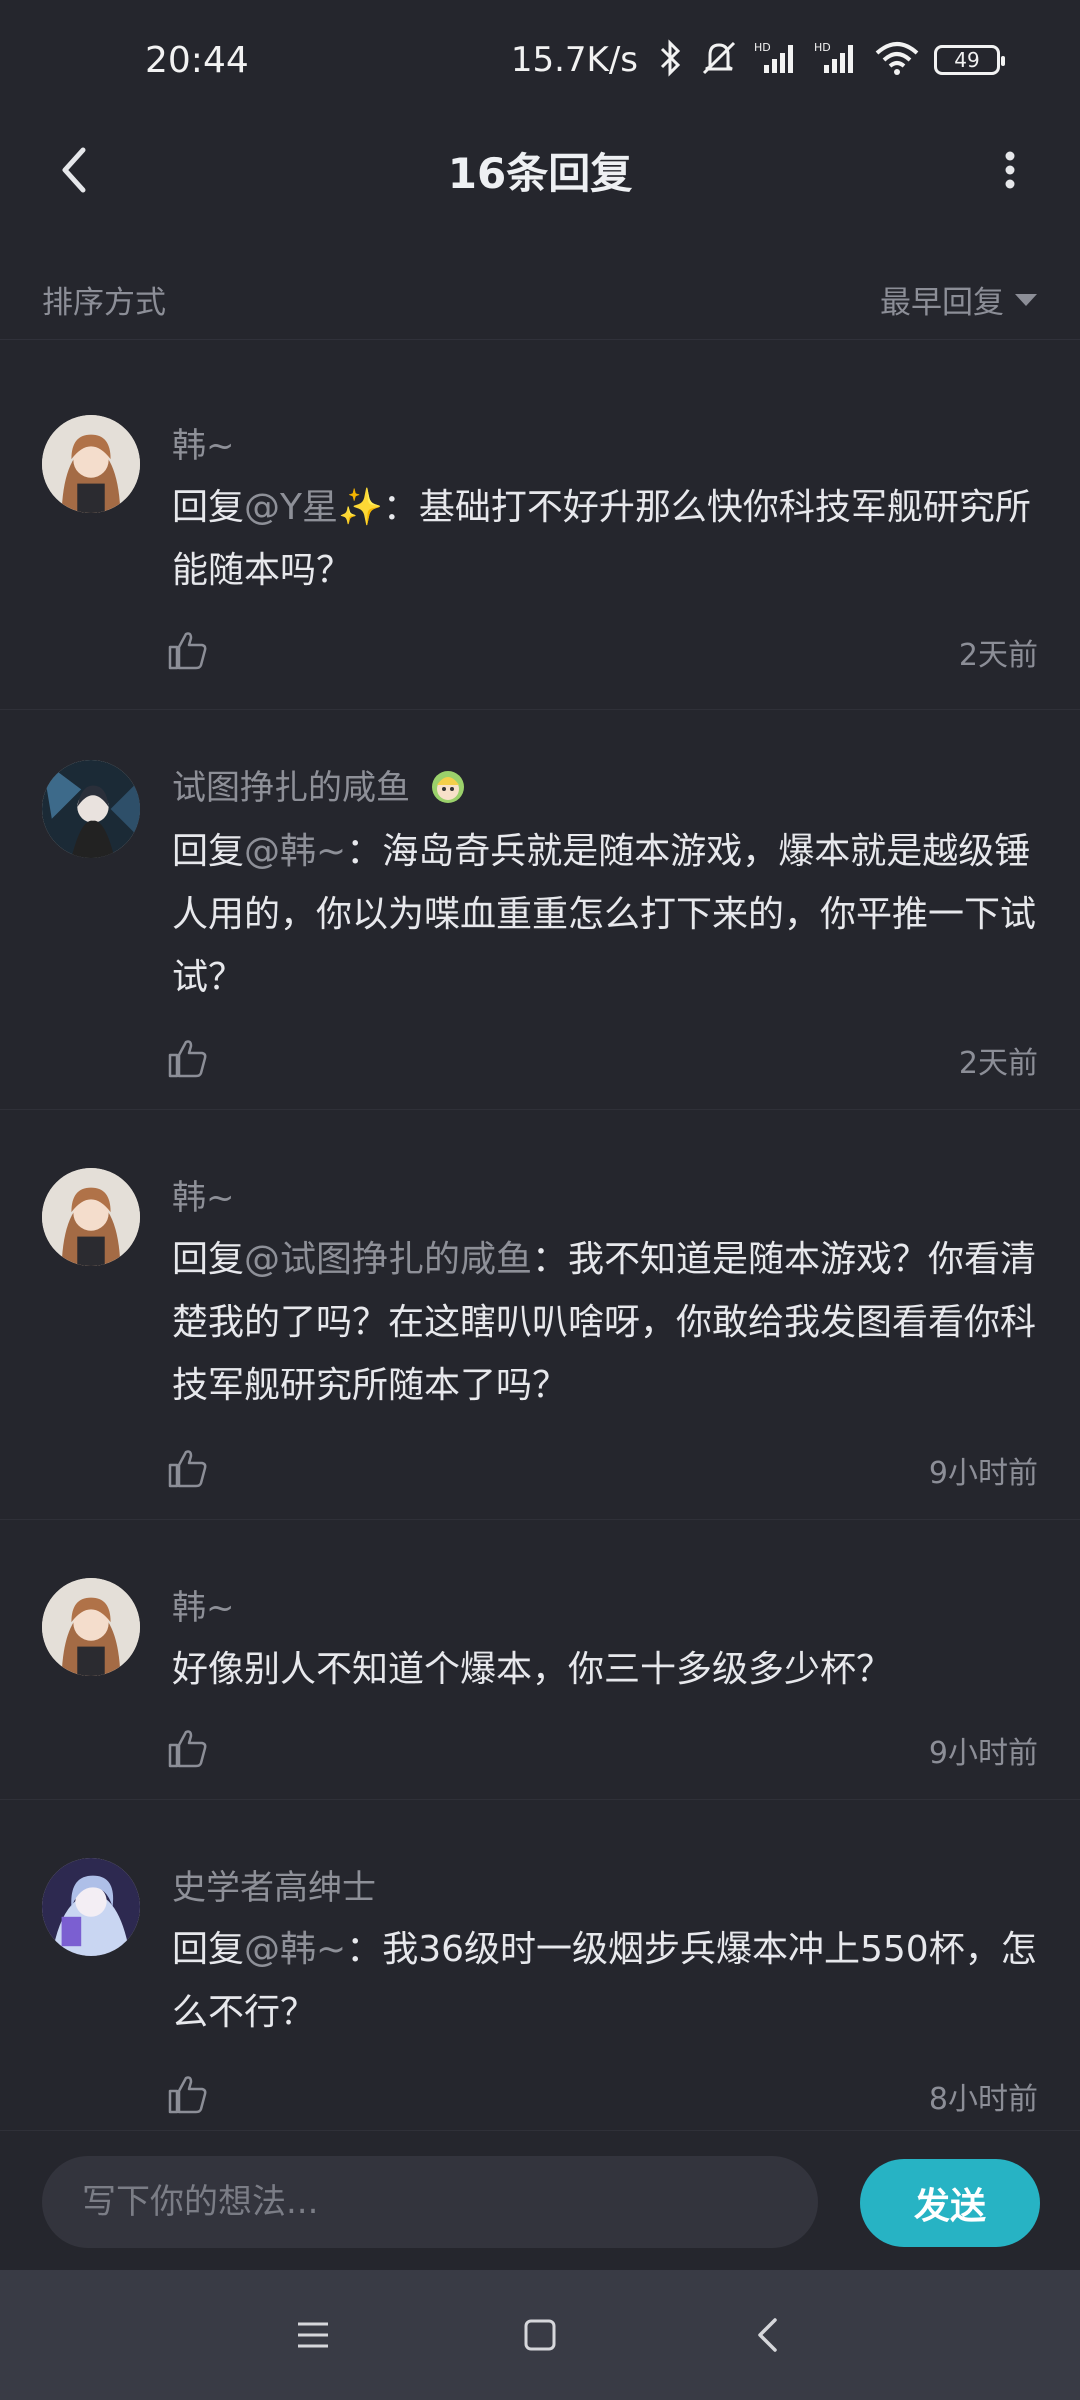 This screenshot has height=2400, width=1080. What do you see at coordinates (540, 300) in the screenshot?
I see `sort-row: 排序方式 最早回复` at bounding box center [540, 300].